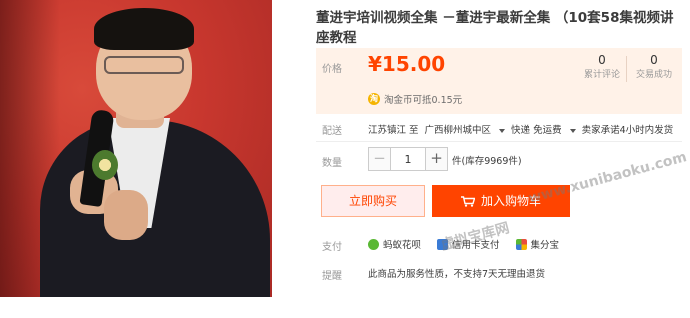 Image resolution: width=690 pixels, height=318 pixels. What do you see at coordinates (627, 130) in the screenshot?
I see `ship-promise: 卖家承诺4小时内发货` at bounding box center [627, 130].